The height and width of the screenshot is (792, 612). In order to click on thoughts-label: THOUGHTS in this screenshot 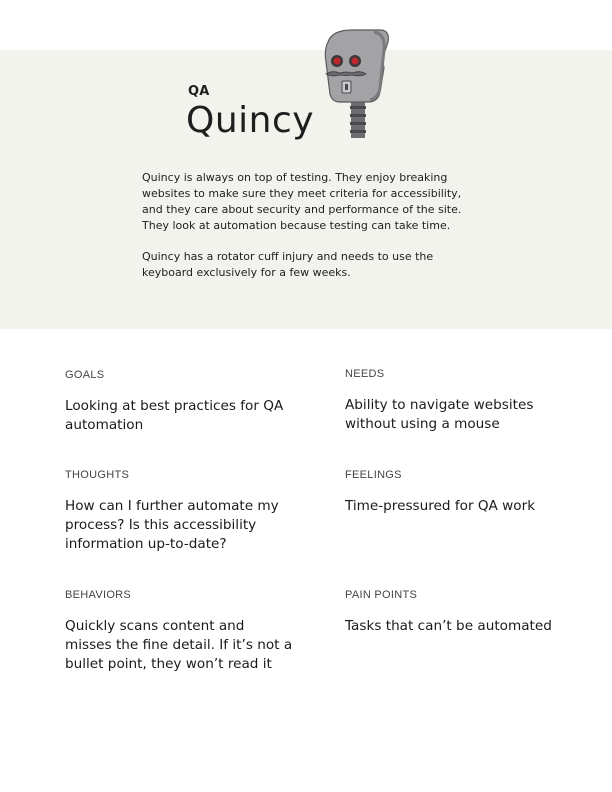, I will do `click(97, 475)`.